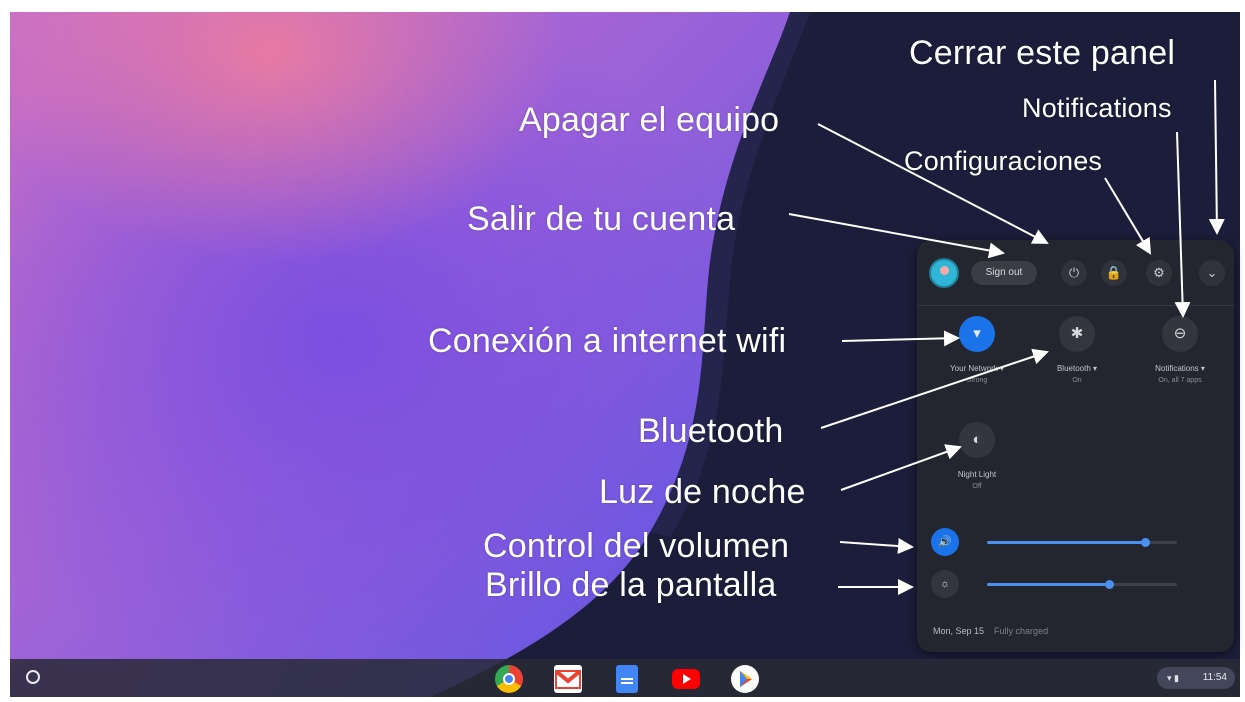  I want to click on status-icons: ▾ ▮, so click(1173, 678).